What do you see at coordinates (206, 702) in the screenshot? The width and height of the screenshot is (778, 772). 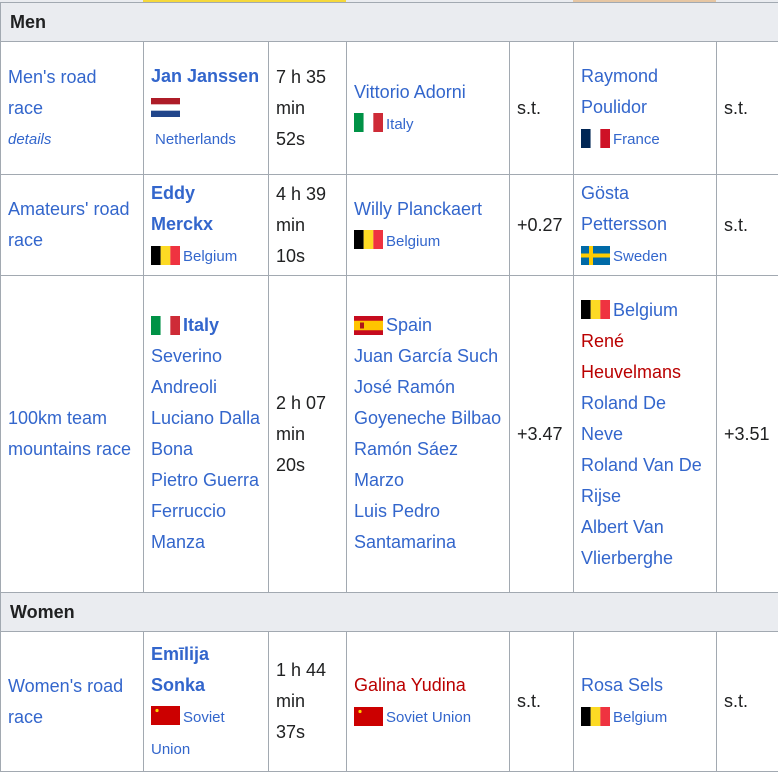 I see `gold-cell: Emīlija Sonka Soviet Union` at bounding box center [206, 702].